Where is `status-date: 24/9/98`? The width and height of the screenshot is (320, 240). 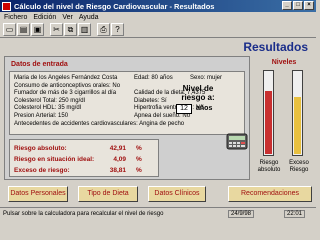 status-date: 24/9/98 is located at coordinates (241, 214).